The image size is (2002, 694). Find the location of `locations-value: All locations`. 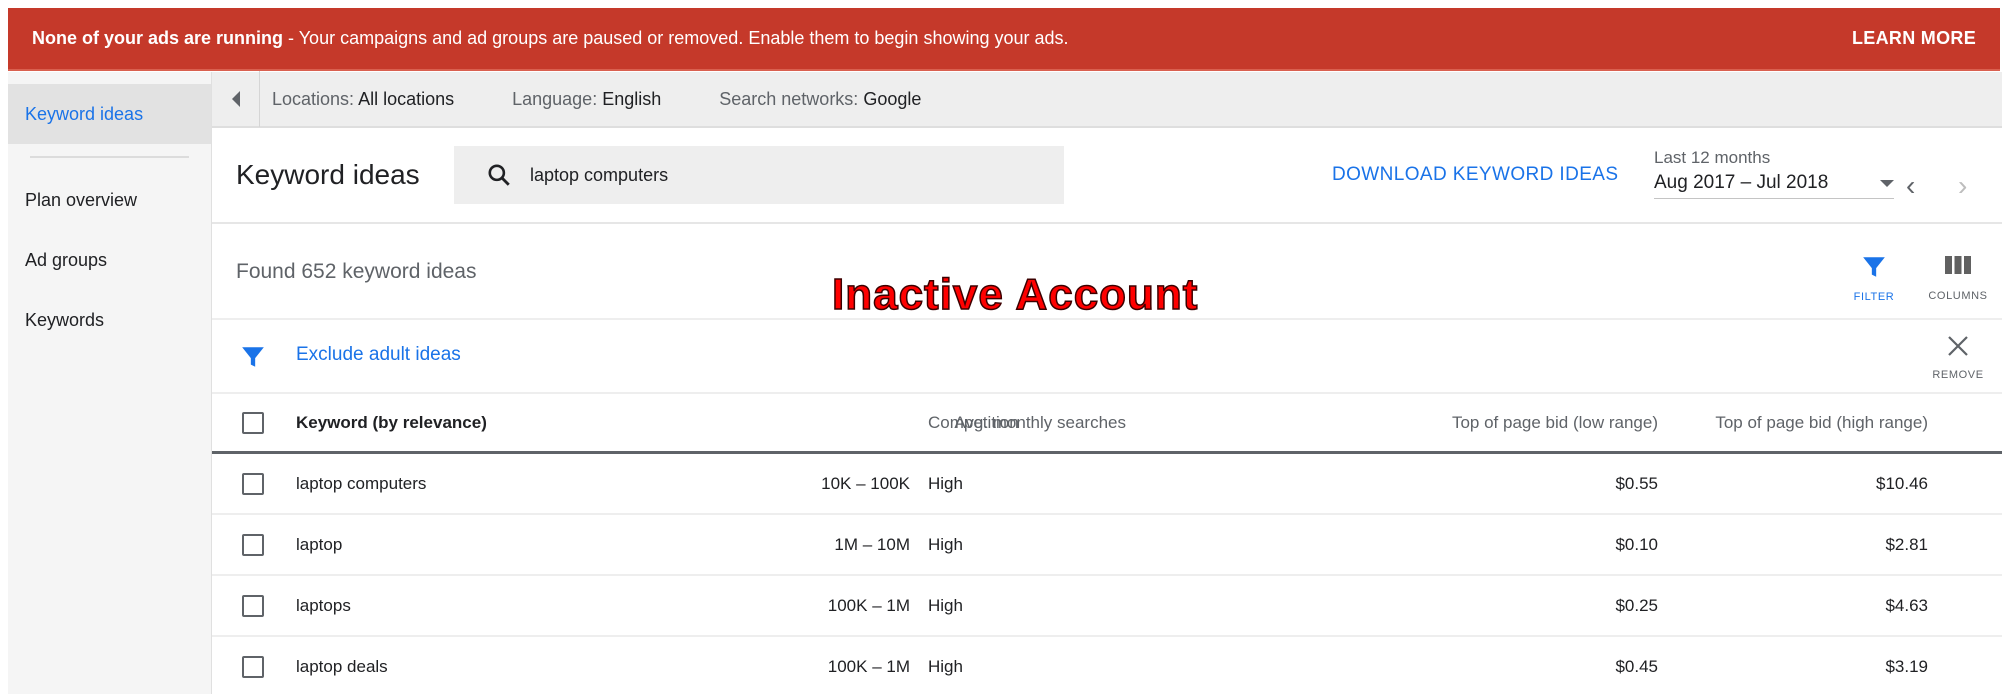

locations-value: All locations is located at coordinates (406, 98).